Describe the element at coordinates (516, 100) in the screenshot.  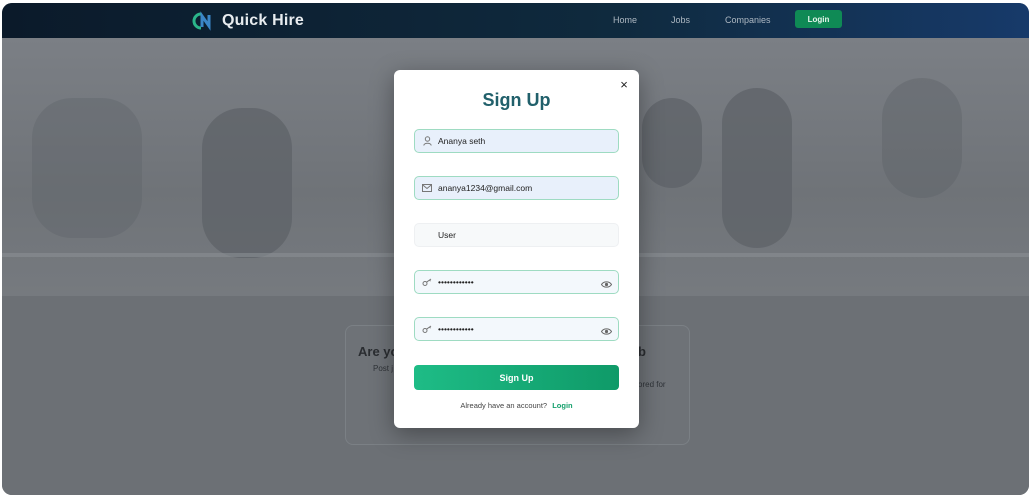
I see `modal-title: Sign Up` at that location.